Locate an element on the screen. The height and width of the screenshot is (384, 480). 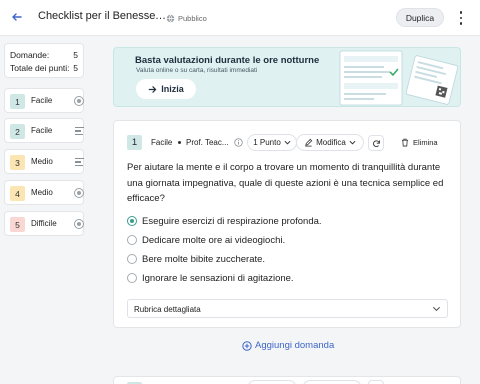
question-nav-item-2: 2 Facile is located at coordinates (44, 130).